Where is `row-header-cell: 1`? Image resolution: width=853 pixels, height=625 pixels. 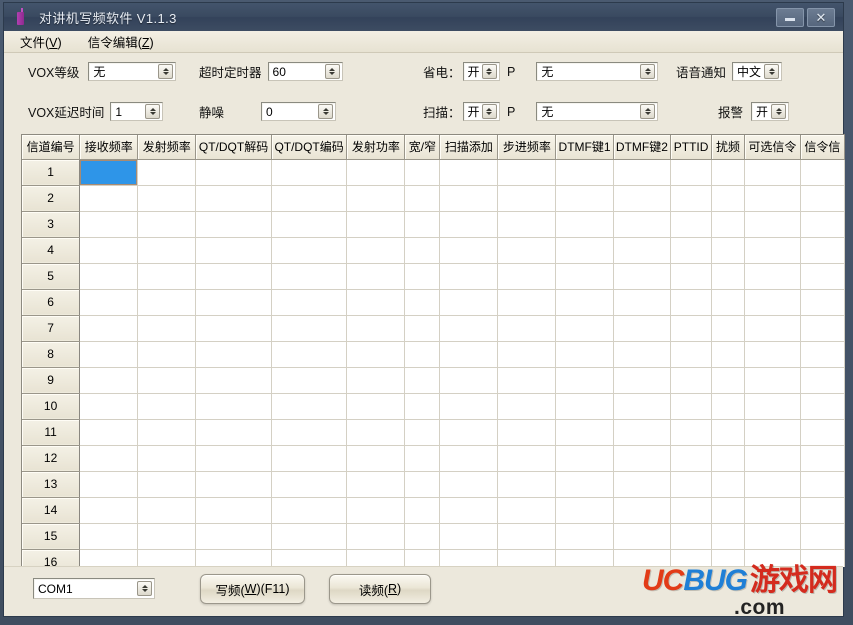
row-header-cell: 1 is located at coordinates (51, 172).